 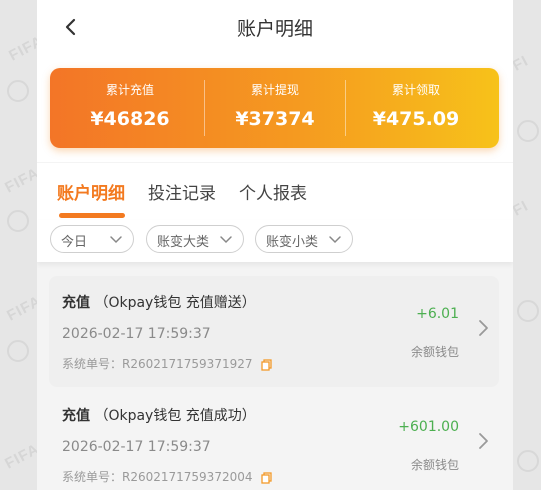 I want to click on record-order-number: 系统单号：R2602171759372004, so click(x=157, y=477).